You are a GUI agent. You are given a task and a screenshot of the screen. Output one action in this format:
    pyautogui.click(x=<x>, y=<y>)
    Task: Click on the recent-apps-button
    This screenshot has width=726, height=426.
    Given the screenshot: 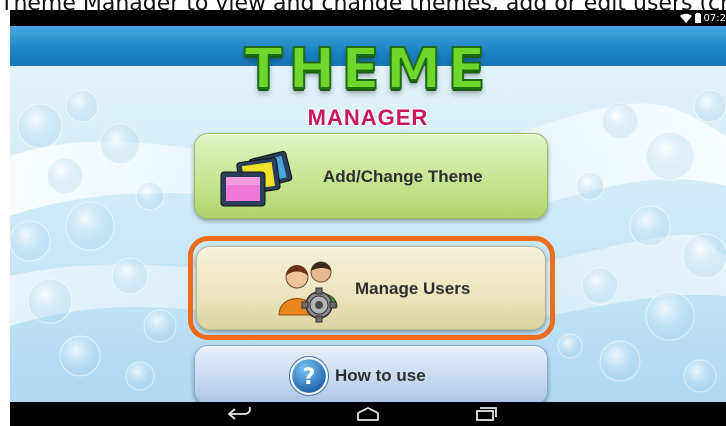 What is the action you would take?
    pyautogui.click(x=486, y=414)
    